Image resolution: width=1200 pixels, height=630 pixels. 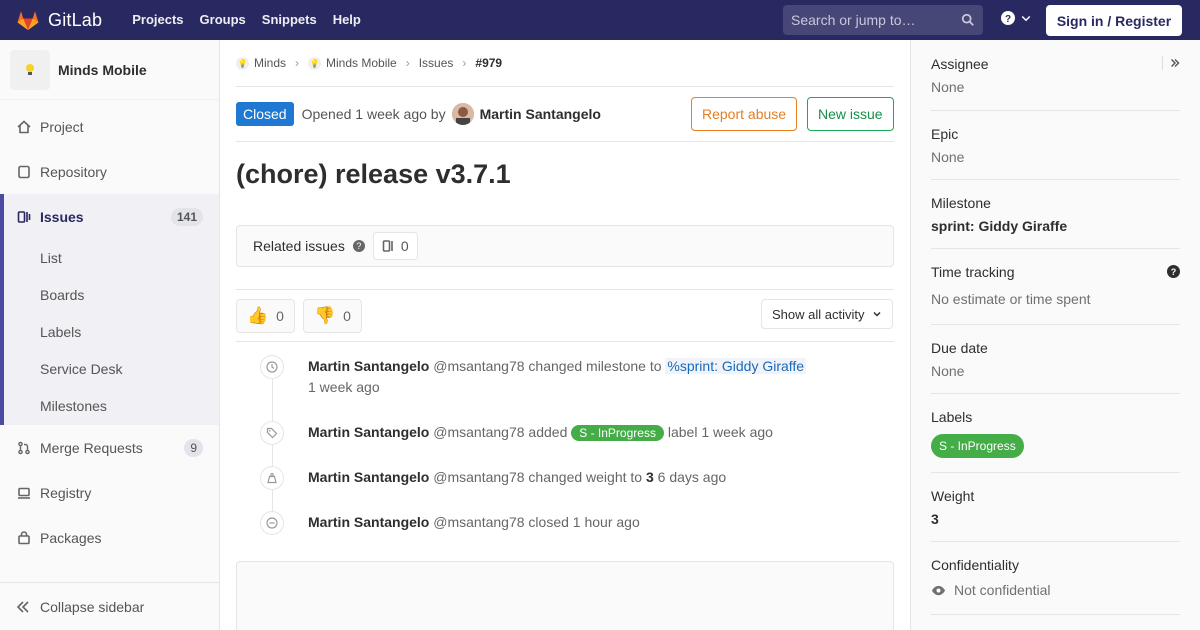 I want to click on note-text: closed, so click(x=548, y=522).